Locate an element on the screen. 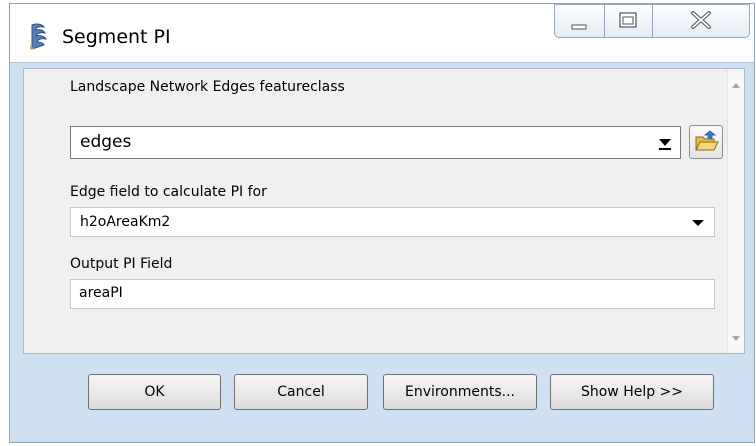 This screenshot has height=446, width=756. show-help-button: Show Help >> is located at coordinates (632, 392).